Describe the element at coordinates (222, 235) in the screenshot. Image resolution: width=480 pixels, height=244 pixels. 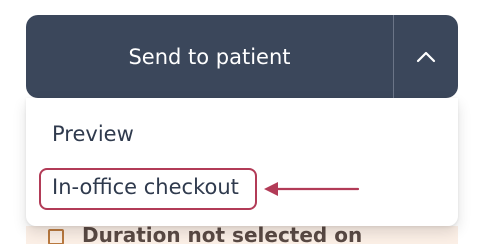
I see `warning-text: Duration not selected on` at that location.